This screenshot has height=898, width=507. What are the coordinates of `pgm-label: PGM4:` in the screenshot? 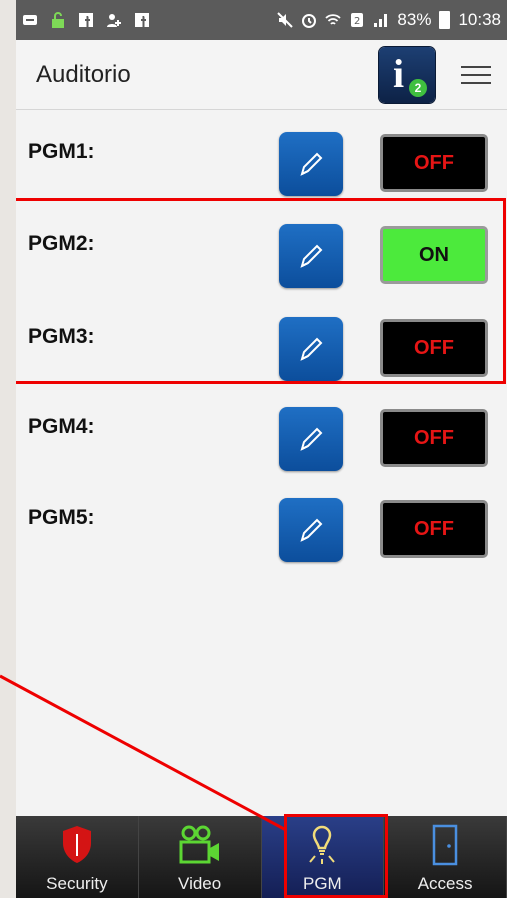 It's located at (61, 426).